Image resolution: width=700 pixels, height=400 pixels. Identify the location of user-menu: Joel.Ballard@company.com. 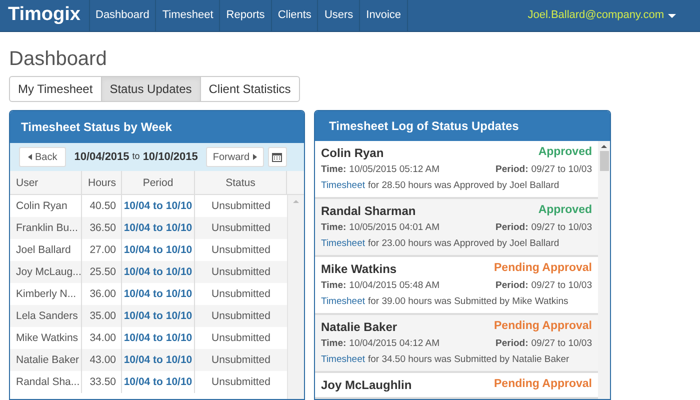
(614, 15).